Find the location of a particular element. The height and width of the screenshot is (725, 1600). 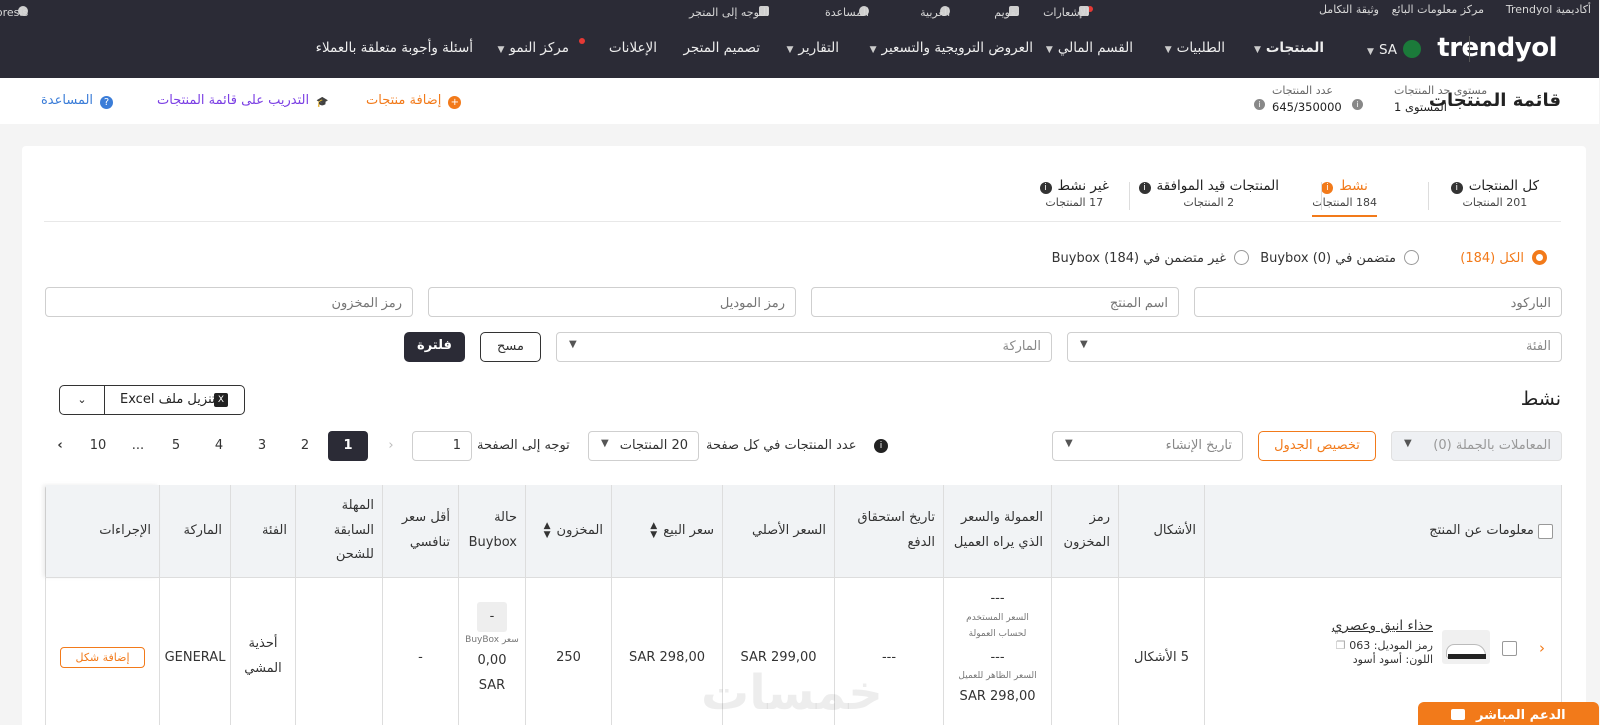

cell-variants: 5 الأشكال is located at coordinates (1163, 651).